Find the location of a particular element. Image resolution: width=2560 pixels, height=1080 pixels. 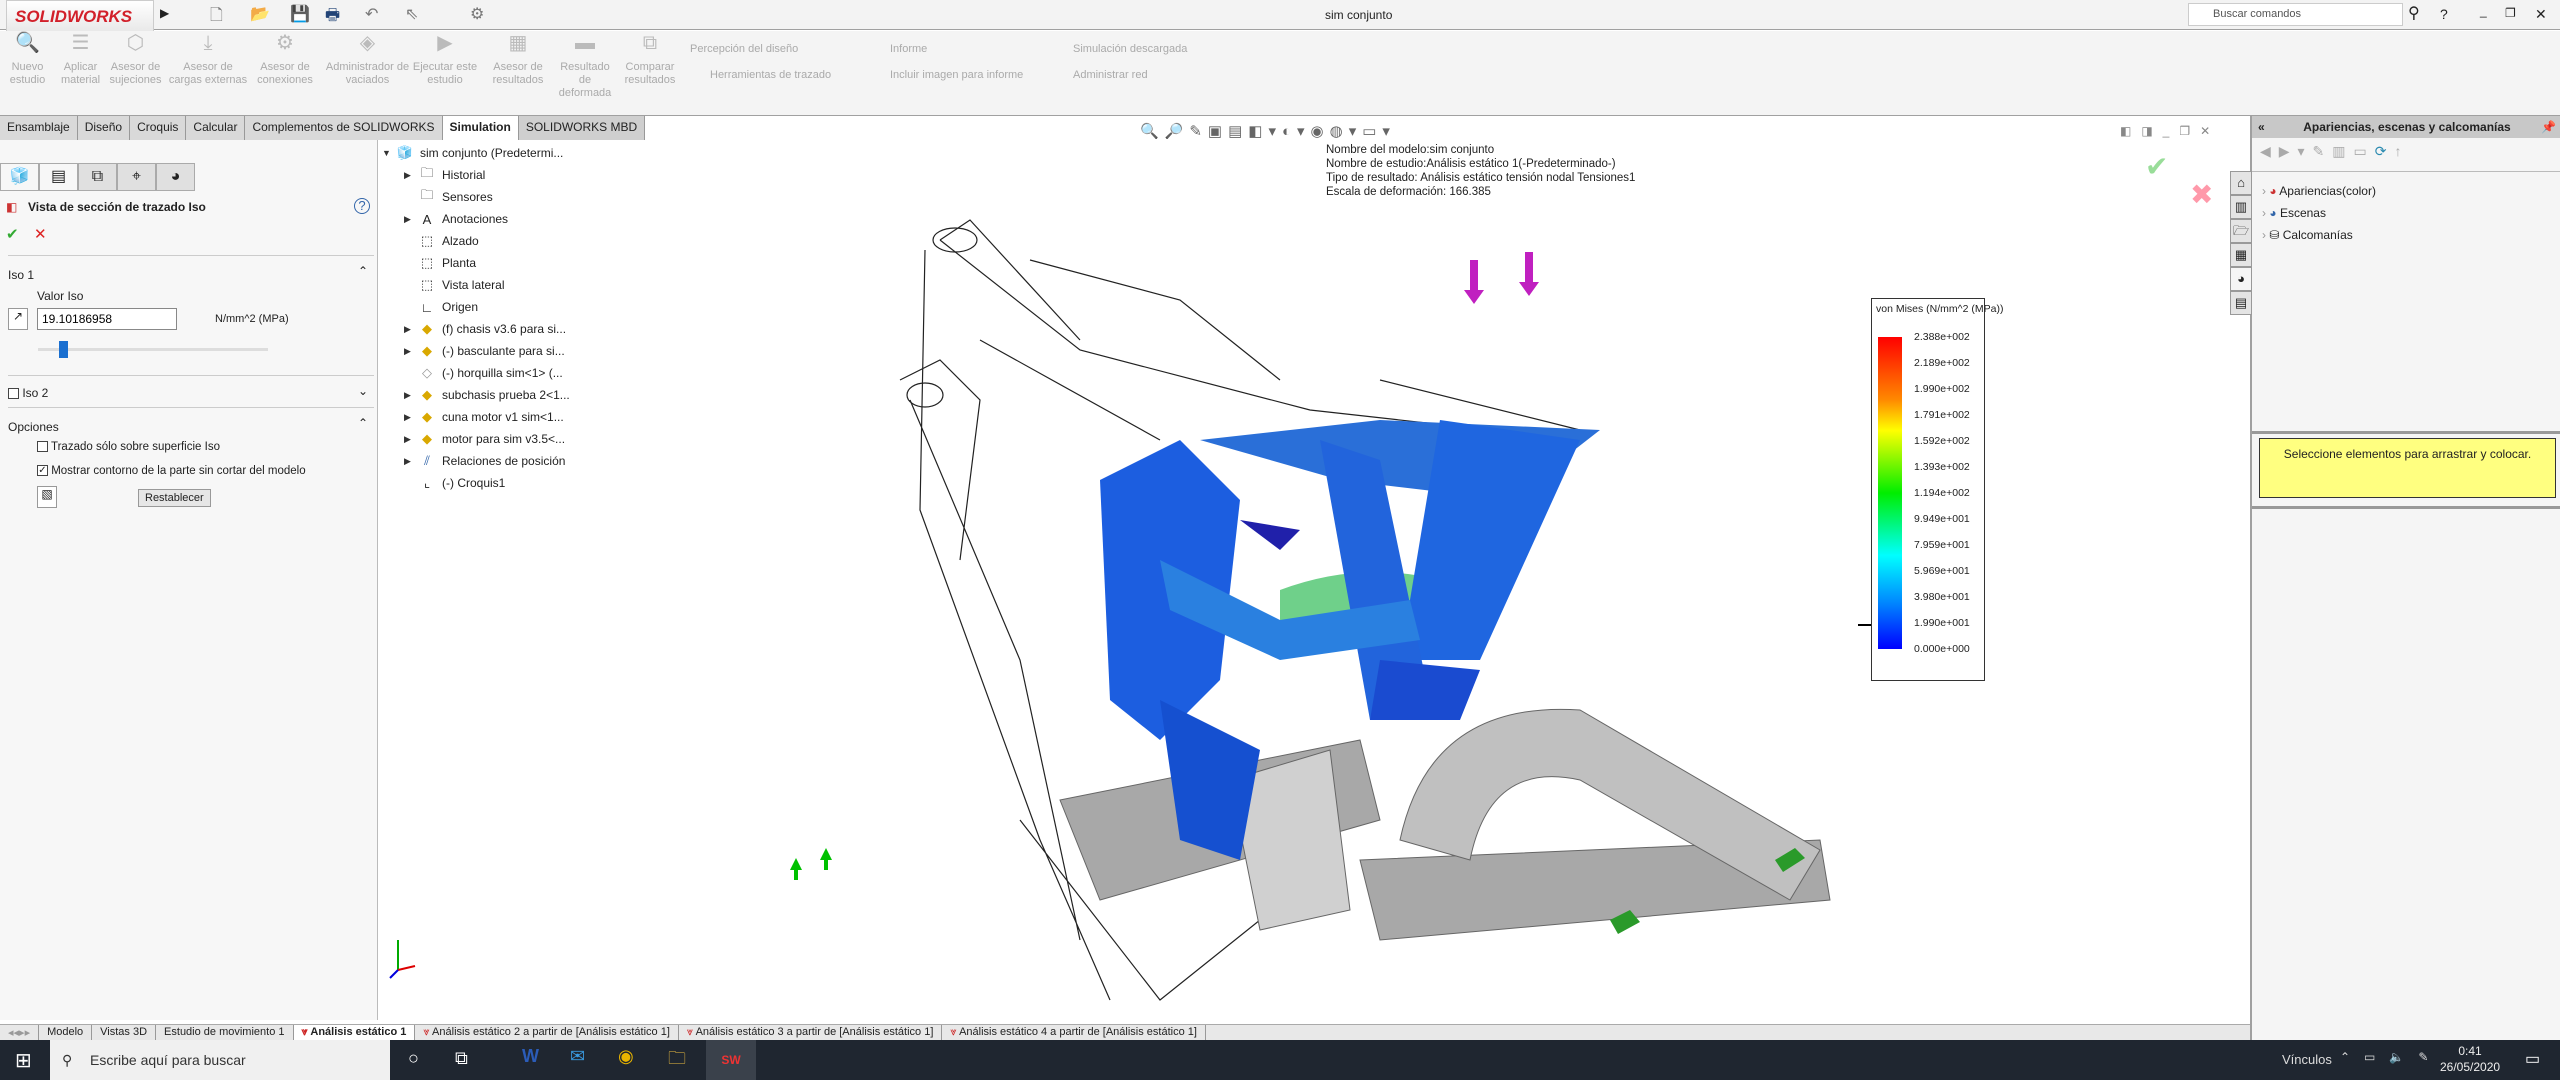

solidworks-logo: SOLIDWORKS is located at coordinates (80, 16).